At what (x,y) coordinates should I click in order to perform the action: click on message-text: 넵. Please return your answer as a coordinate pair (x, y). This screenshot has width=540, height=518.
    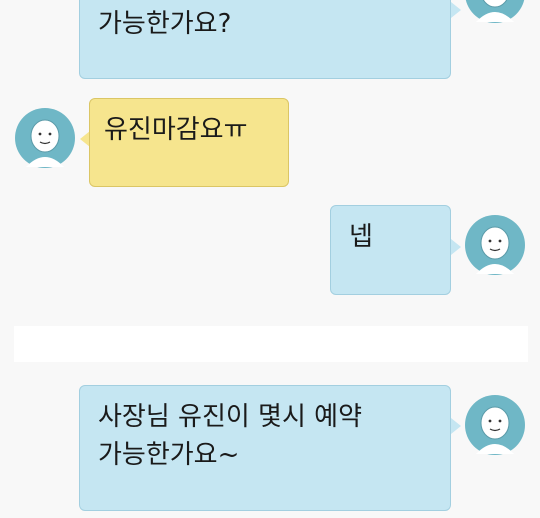
    Looking at the image, I should click on (361, 237).